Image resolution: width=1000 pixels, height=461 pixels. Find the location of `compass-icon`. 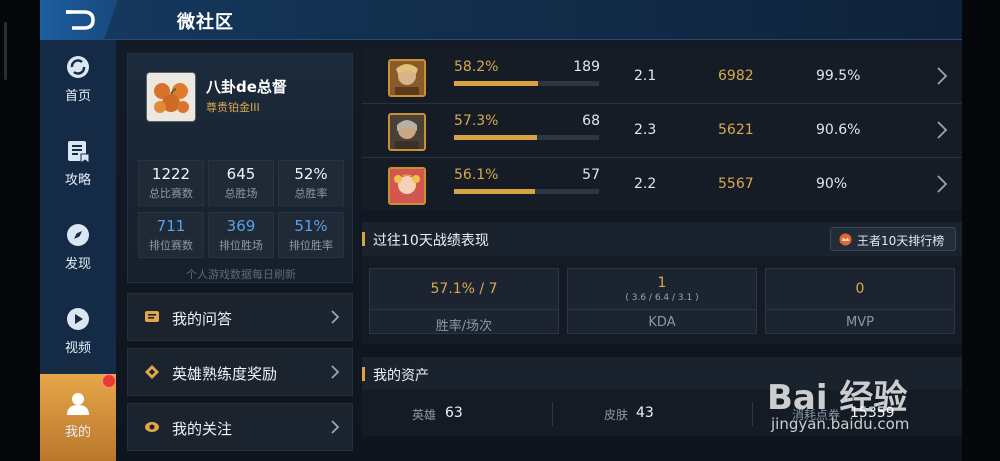

compass-icon is located at coordinates (78, 235).